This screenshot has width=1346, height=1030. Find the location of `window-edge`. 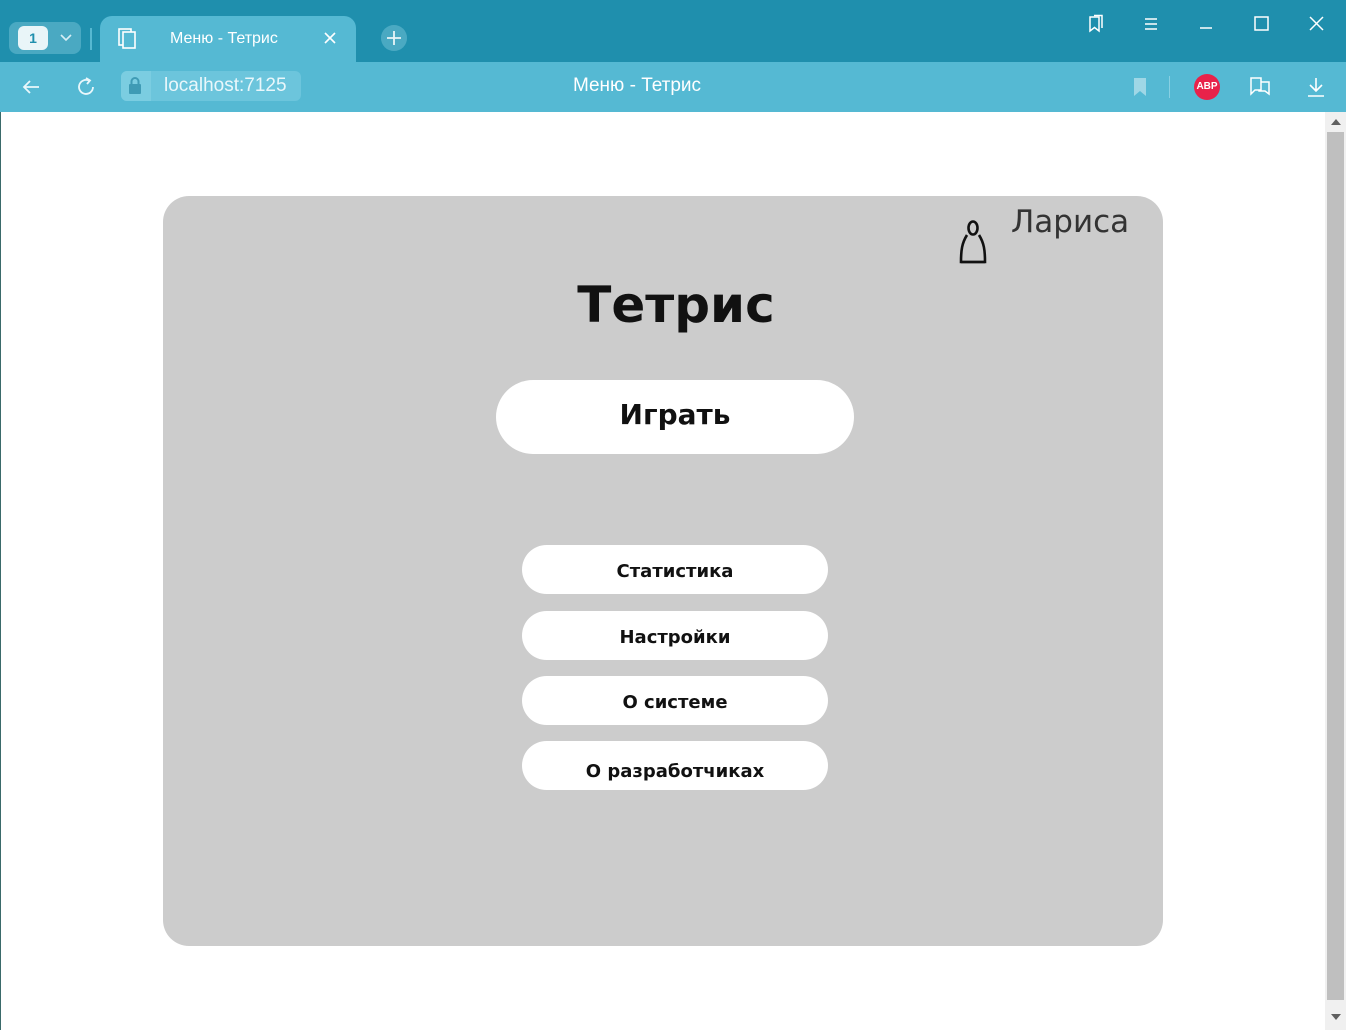

window-edge is located at coordinates (0, 571).